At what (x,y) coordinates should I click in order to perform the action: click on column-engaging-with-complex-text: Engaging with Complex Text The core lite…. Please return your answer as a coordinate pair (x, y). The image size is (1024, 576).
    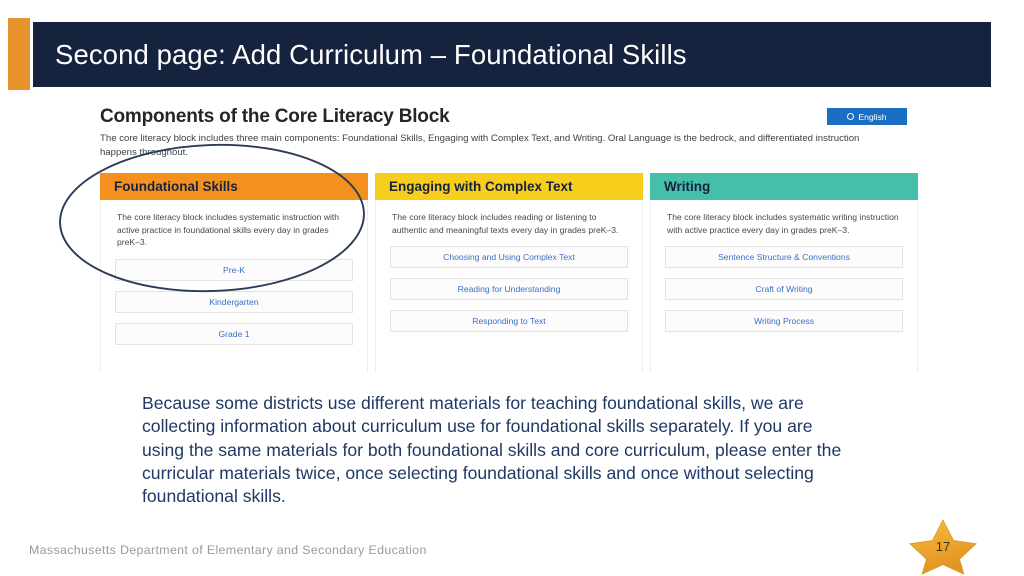
    Looking at the image, I should click on (509, 272).